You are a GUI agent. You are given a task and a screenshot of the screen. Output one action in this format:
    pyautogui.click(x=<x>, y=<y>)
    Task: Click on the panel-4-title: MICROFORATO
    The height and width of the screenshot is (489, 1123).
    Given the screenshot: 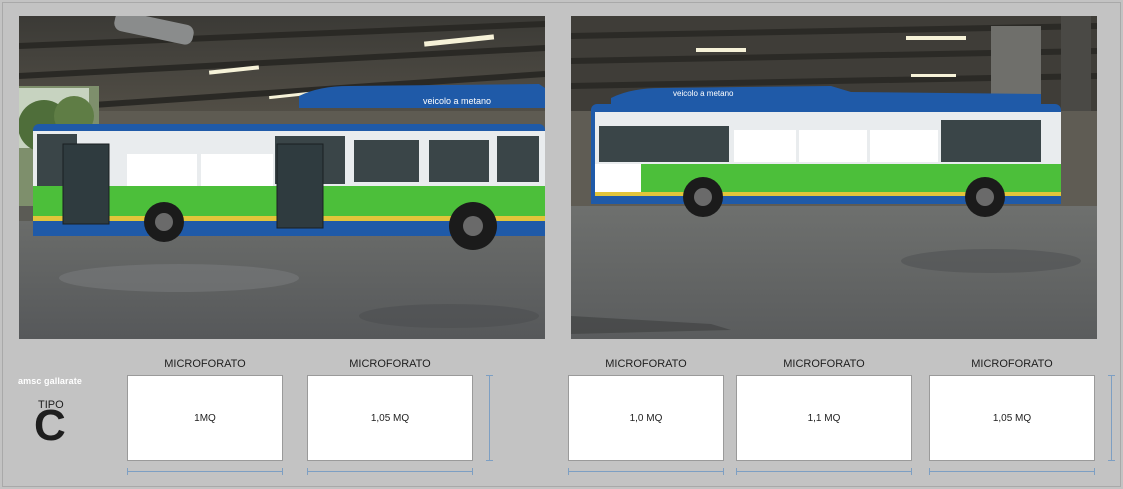 What is the action you would take?
    pyautogui.click(x=824, y=364)
    